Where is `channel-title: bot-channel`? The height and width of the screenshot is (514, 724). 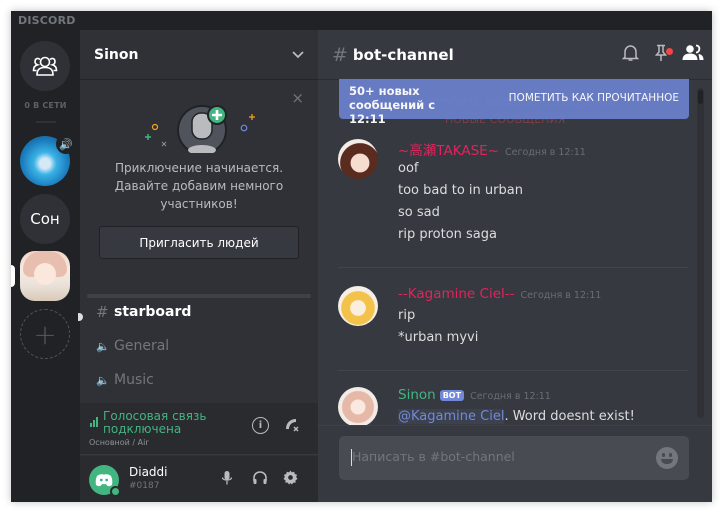
channel-title: bot-channel is located at coordinates (403, 54).